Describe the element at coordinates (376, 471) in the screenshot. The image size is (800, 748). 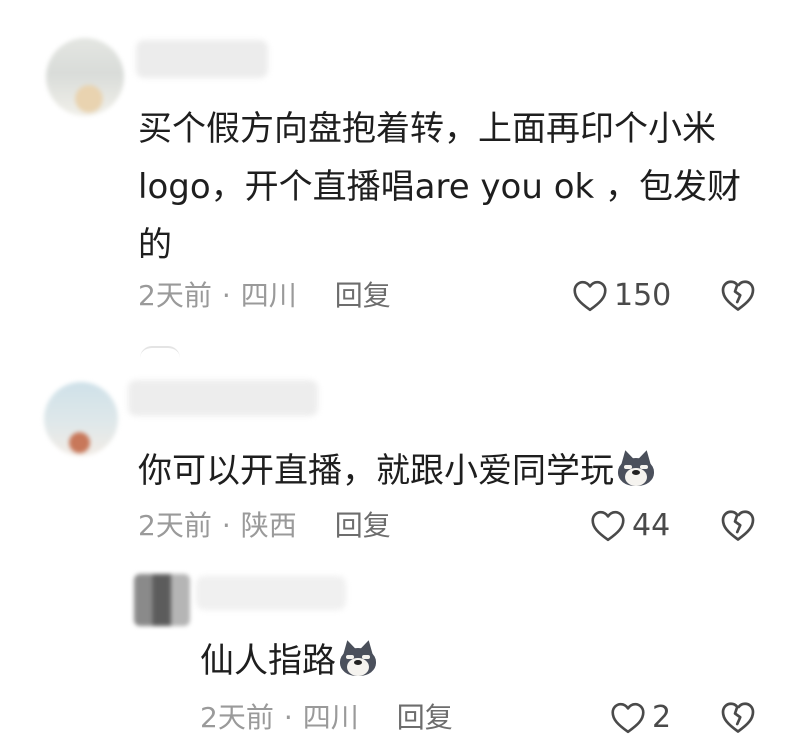
I see `comment-text-body: 你可以开直播，就跟小爱同学玩` at that location.